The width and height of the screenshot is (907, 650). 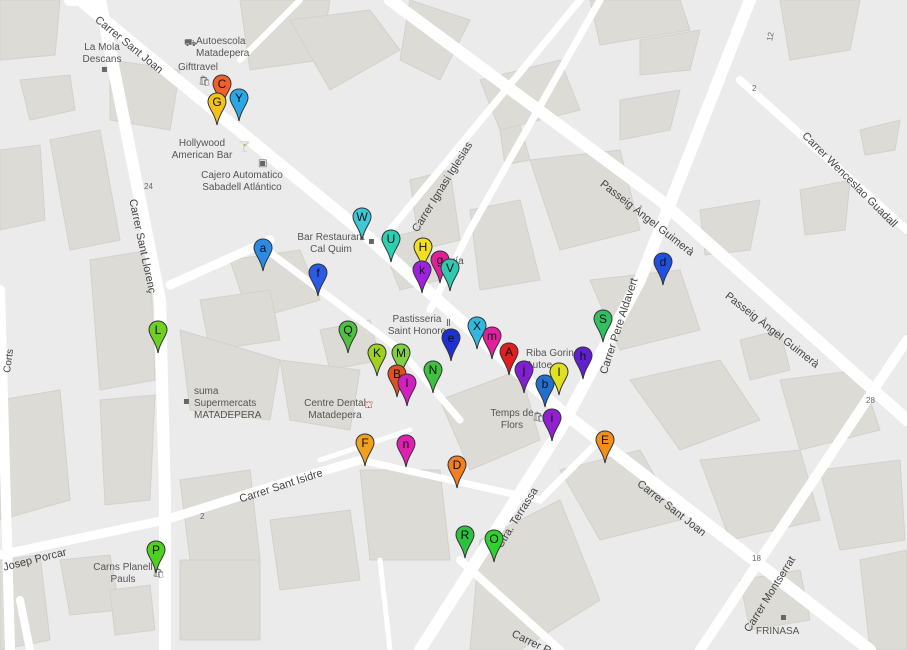 I want to click on map-marker-W: W, so click(x=362, y=224).